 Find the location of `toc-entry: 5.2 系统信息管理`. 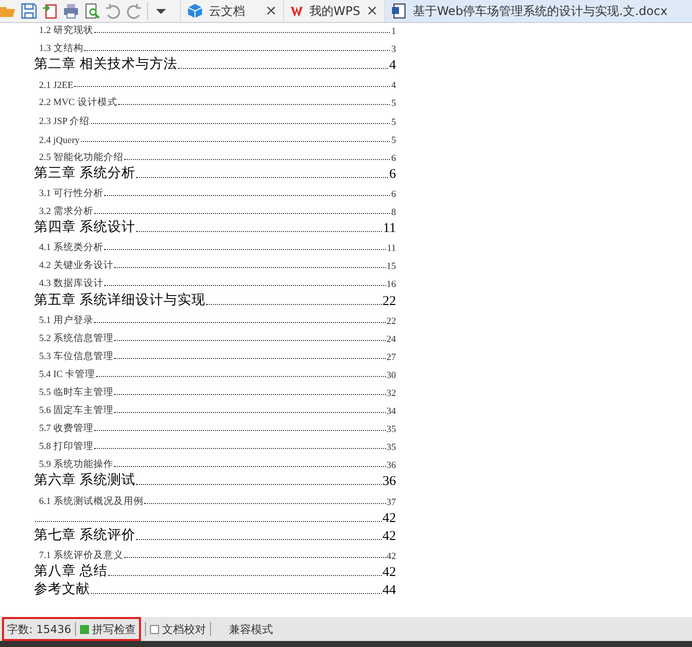

toc-entry: 5.2 系统信息管理 is located at coordinates (76, 338).